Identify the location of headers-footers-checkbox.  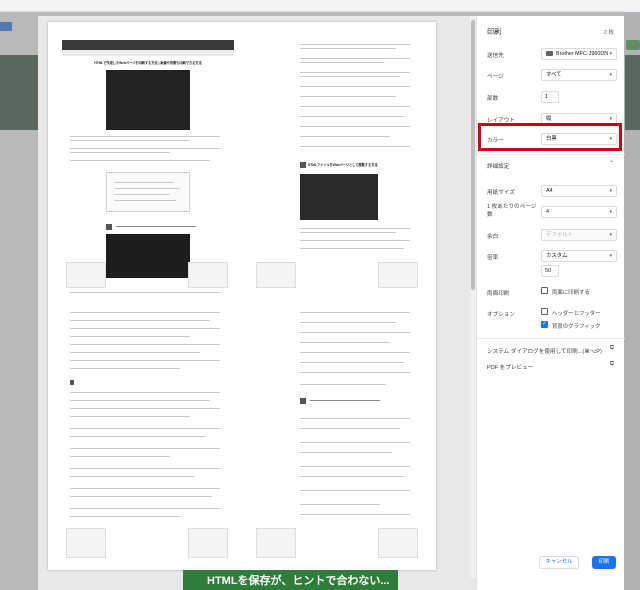
(544, 311).